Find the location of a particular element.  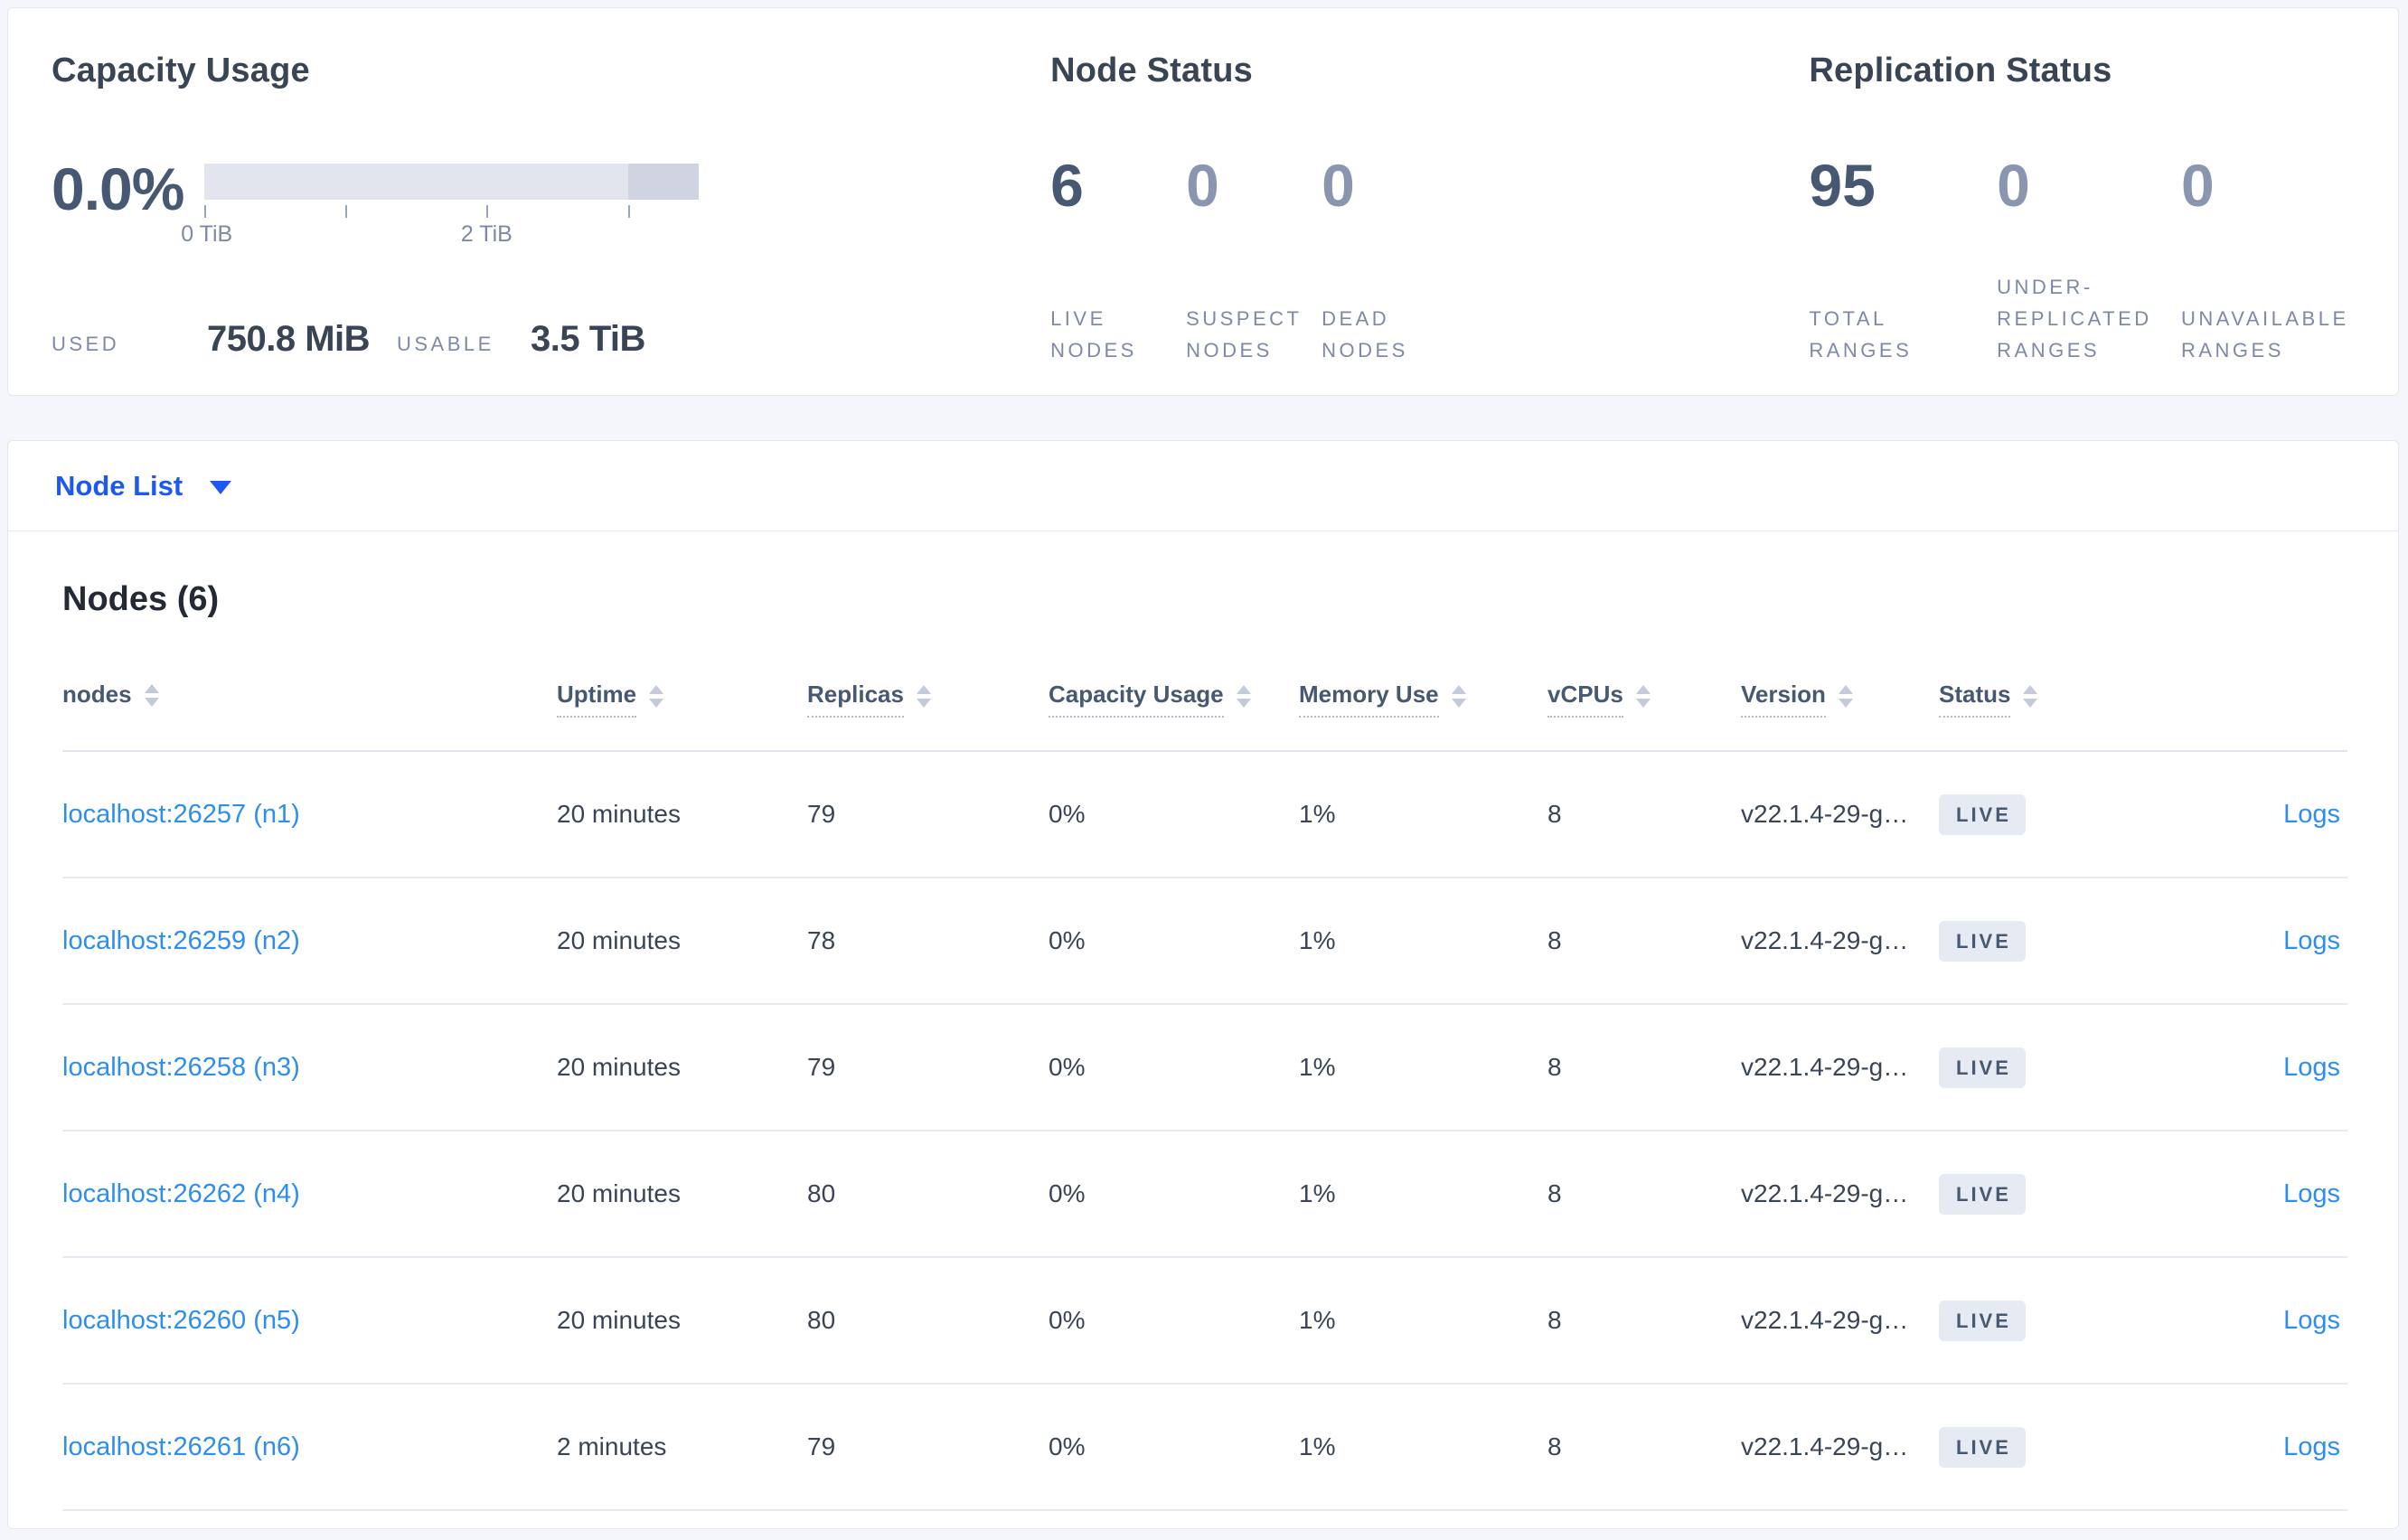

node-status-title: Node Status is located at coordinates (1151, 70).